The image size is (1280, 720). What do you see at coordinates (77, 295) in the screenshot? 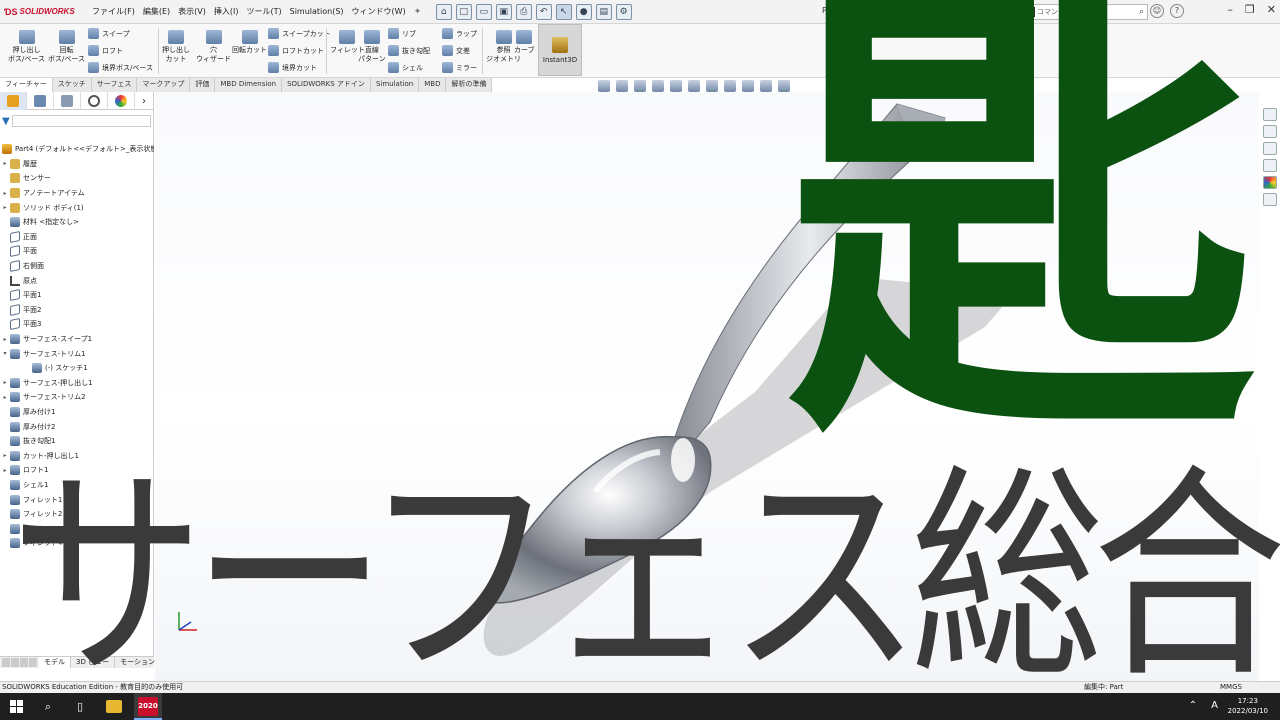
I see `tree-item: 平面1` at bounding box center [77, 295].